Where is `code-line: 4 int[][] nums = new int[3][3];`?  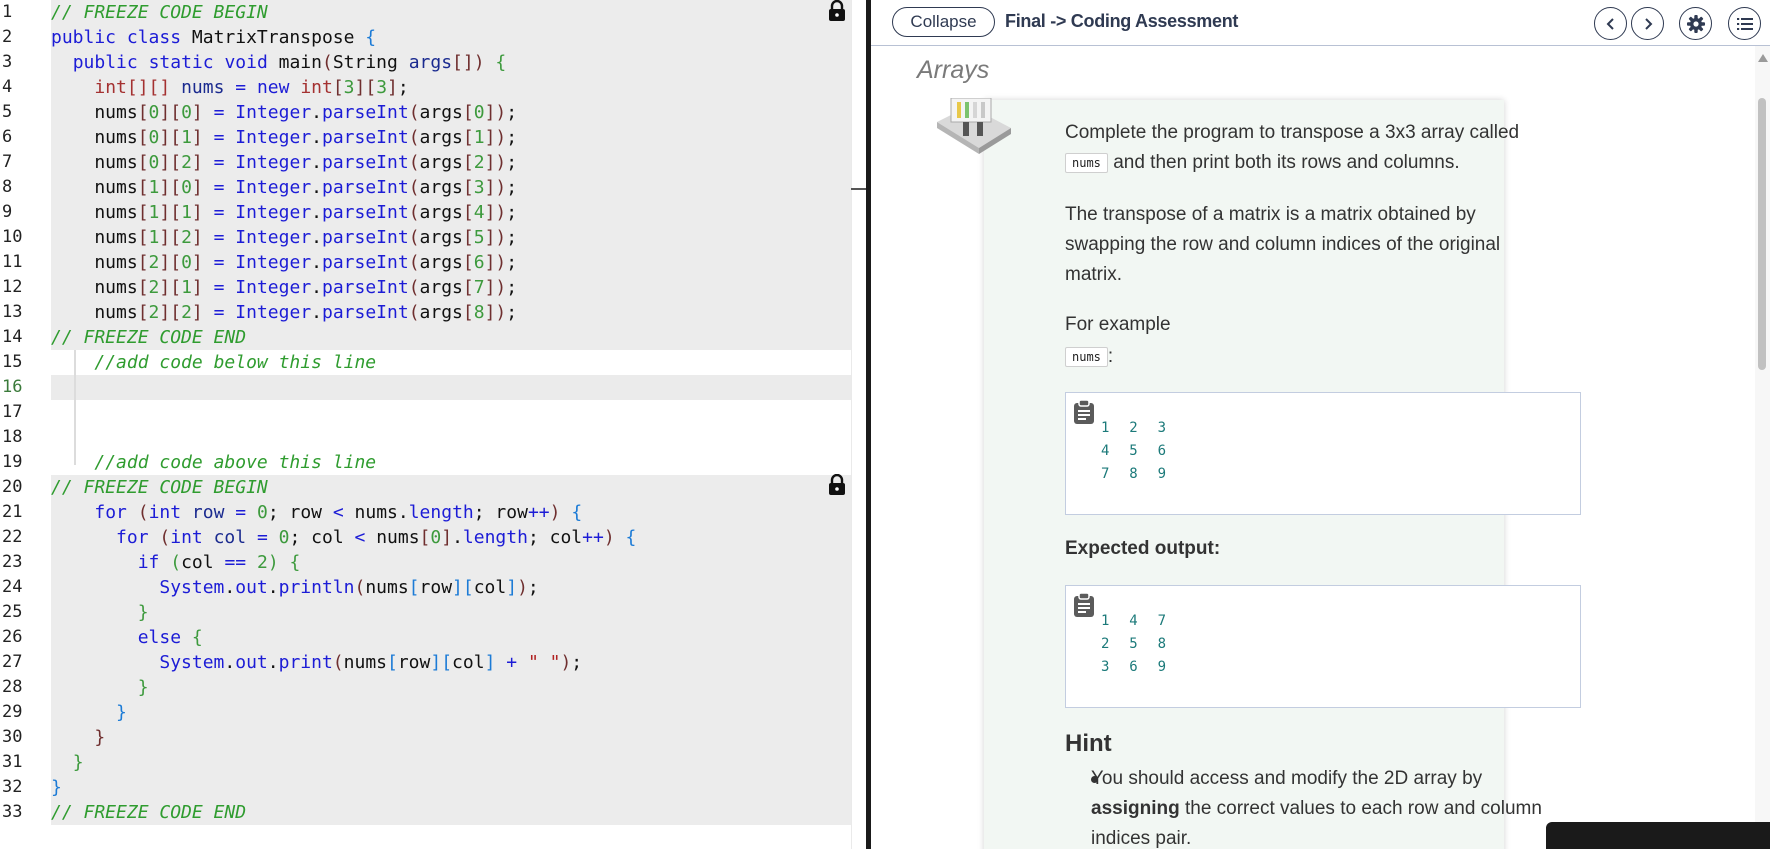
code-line: 4 int[][] nums = new int[3][3]; is located at coordinates (433, 87).